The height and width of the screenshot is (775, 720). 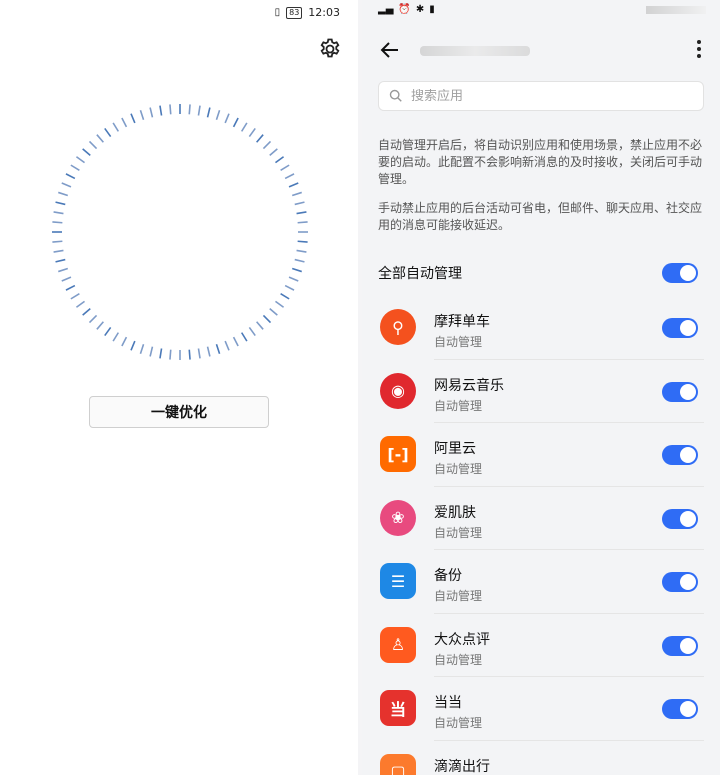 I want to click on battery-icon: ▮, so click(x=432, y=9).